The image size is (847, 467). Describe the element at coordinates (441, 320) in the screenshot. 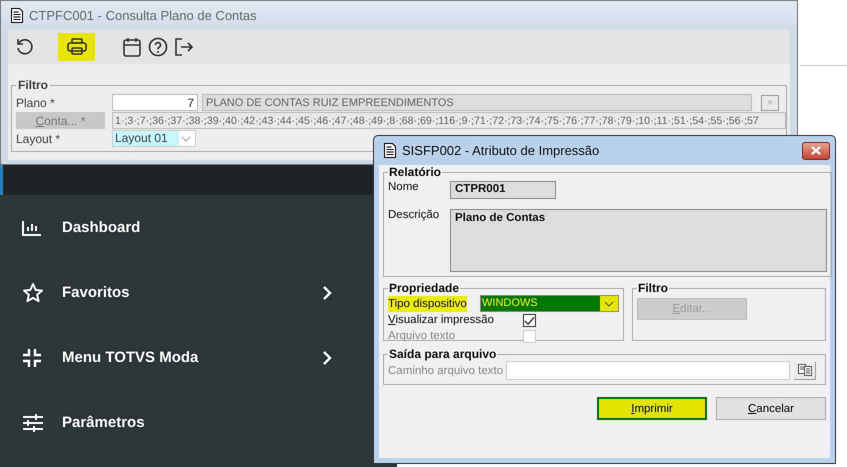

I see `option-label: Visualizar impressão` at that location.